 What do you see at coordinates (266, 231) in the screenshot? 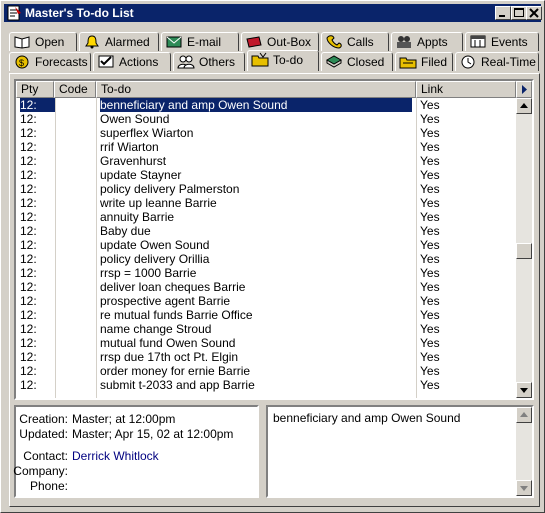
I see `table-row: 12: Baby due Yes` at bounding box center [266, 231].